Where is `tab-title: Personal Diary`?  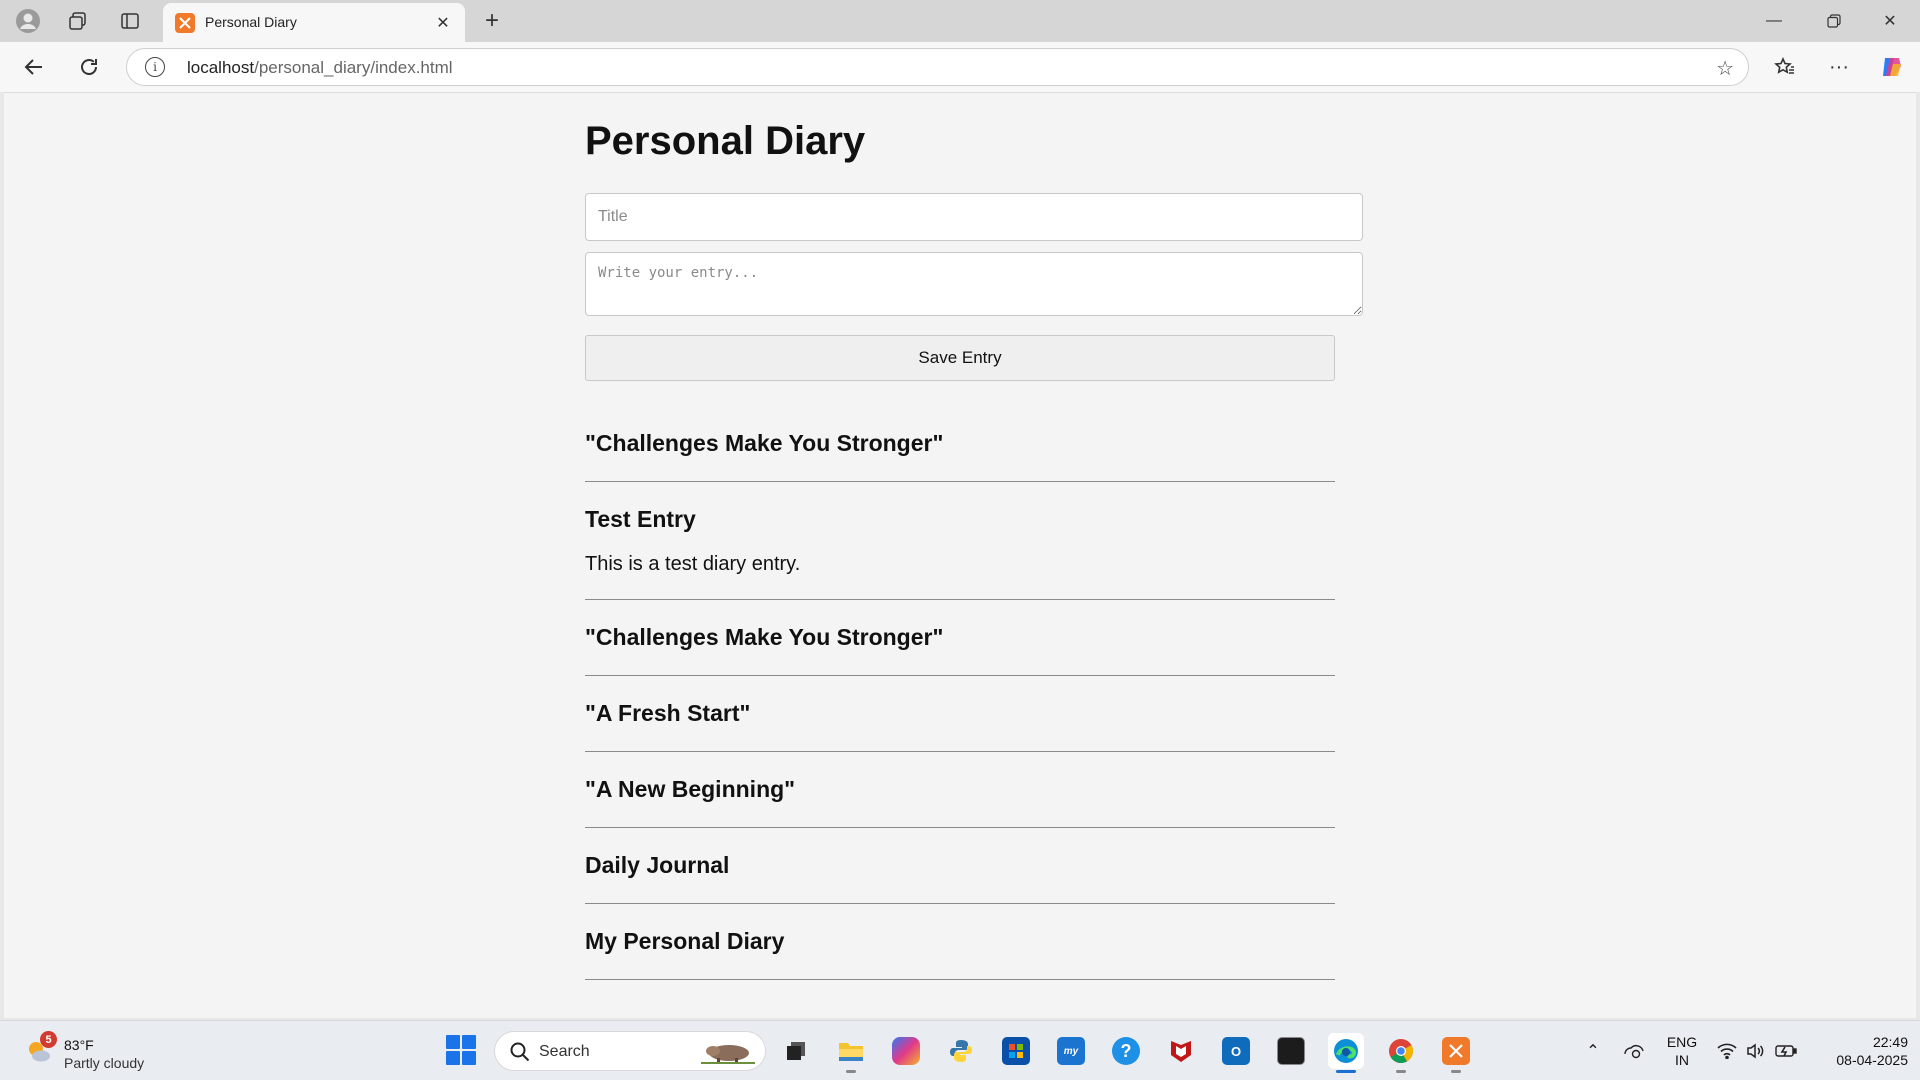 tab-title: Personal Diary is located at coordinates (251, 22).